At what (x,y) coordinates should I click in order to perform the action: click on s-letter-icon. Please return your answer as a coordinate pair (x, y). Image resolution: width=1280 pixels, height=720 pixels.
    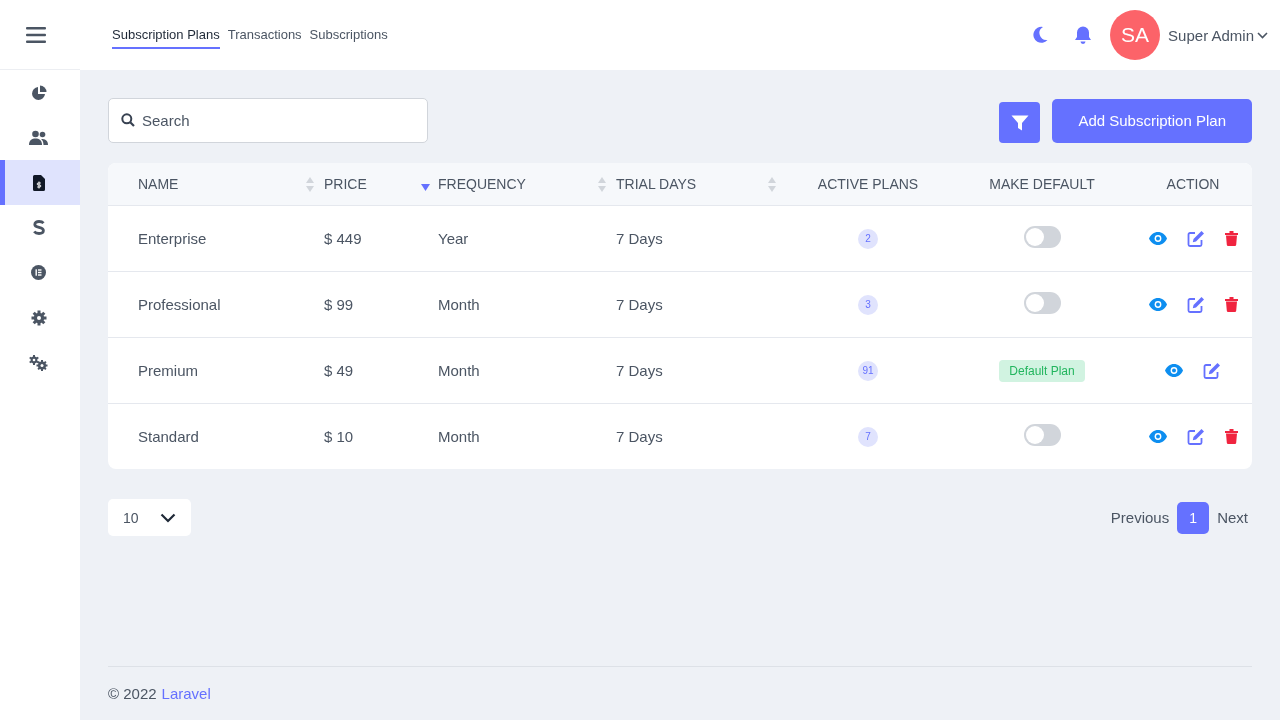
    Looking at the image, I should click on (38, 227).